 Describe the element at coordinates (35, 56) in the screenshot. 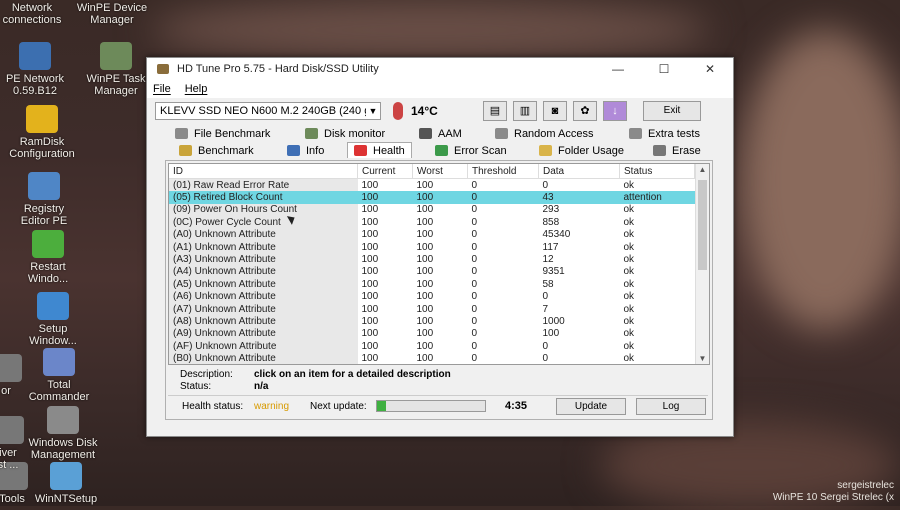

I see `pe-network-icon` at that location.